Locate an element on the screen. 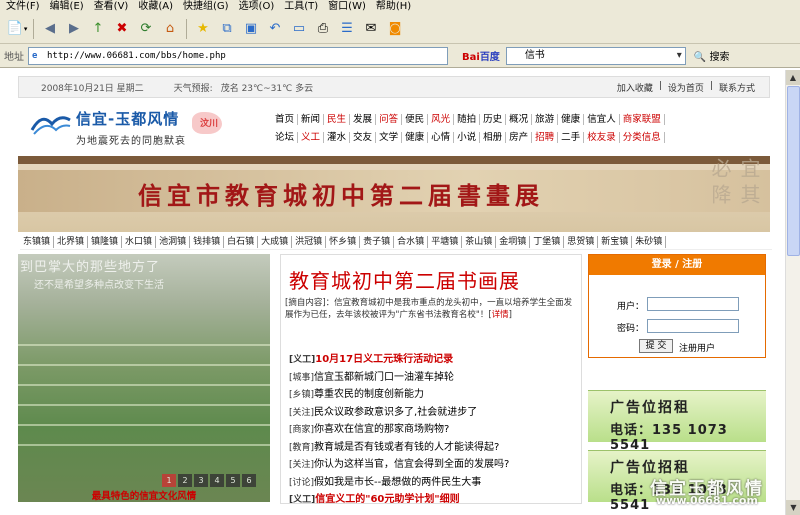 Image resolution: width=800 pixels, height=515 pixels. nav-link: 问答 is located at coordinates (389, 119).